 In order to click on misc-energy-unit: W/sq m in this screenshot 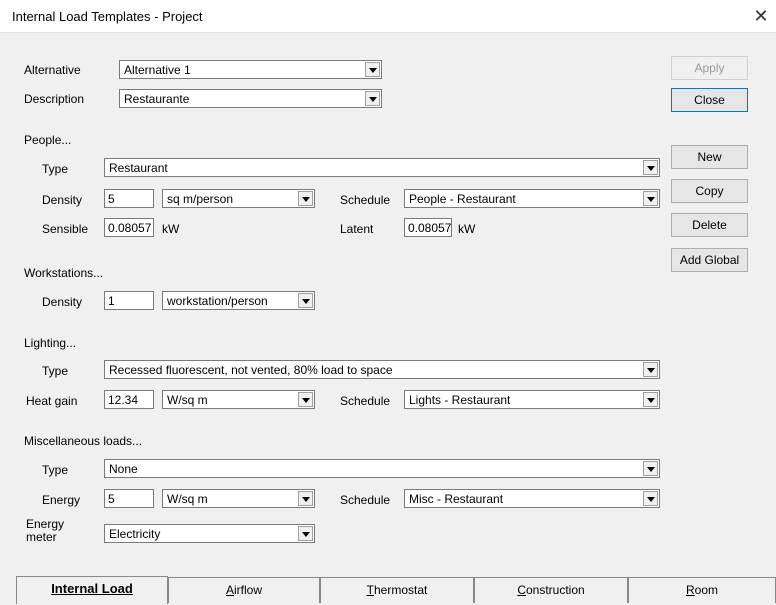, I will do `click(187, 499)`.